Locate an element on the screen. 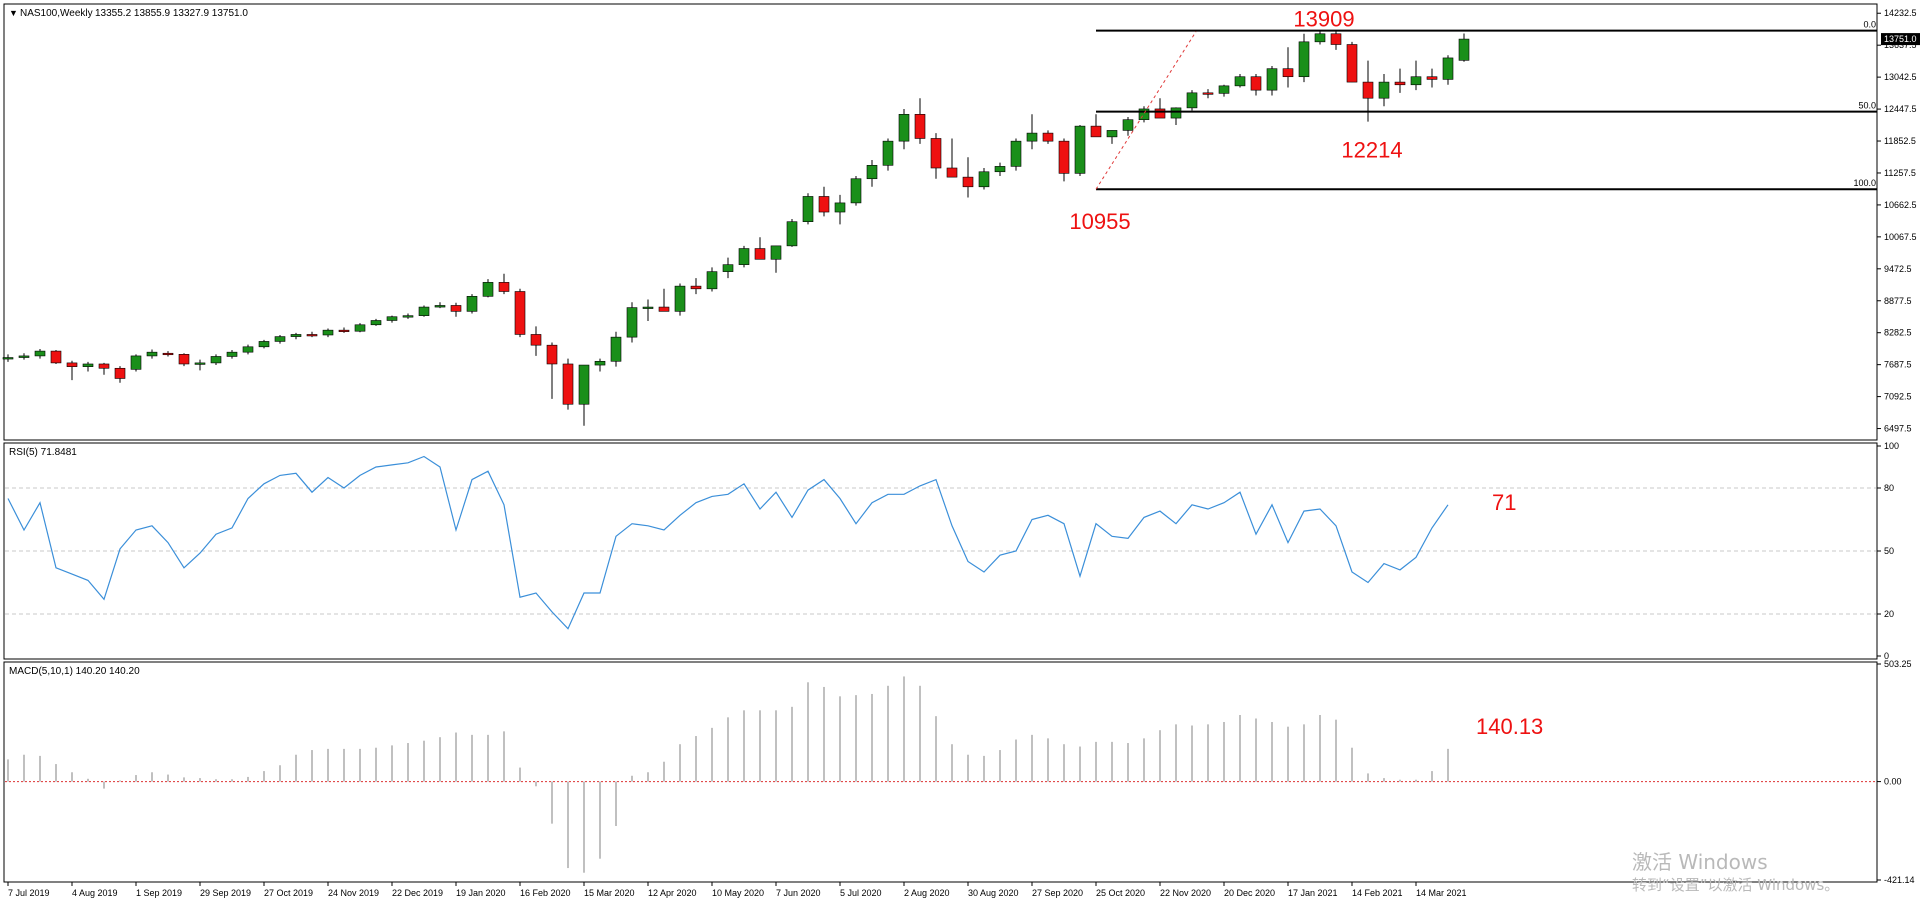 The width and height of the screenshot is (1920, 900). fibonacci-level-label: 100.0 is located at coordinates (1864, 183).